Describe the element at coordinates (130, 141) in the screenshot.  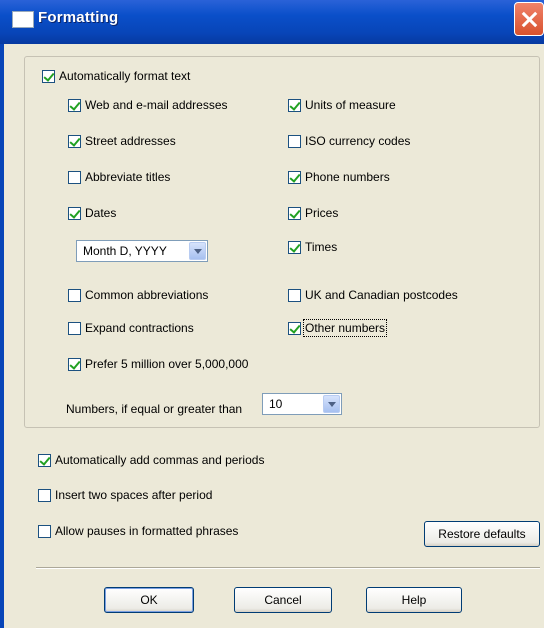
I see `street-addresses-label: Street addresses` at that location.